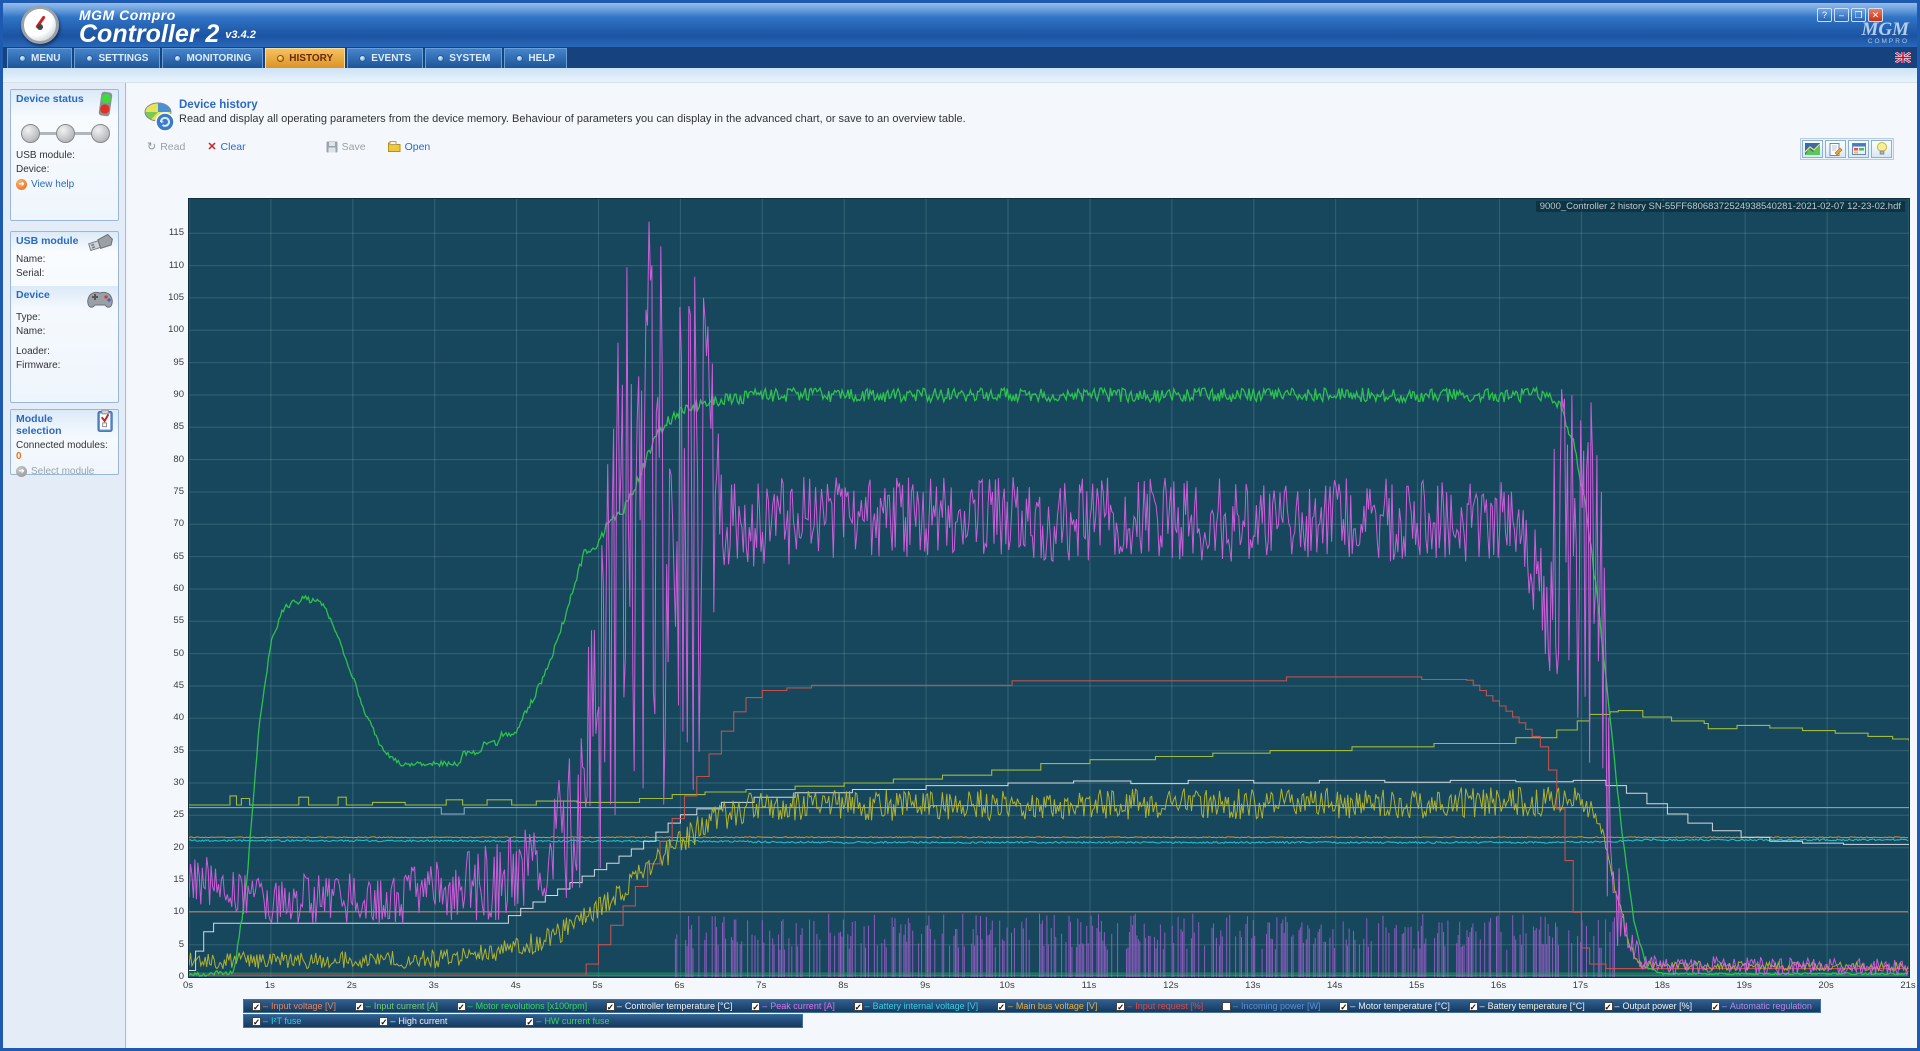  I want to click on y-axis-tick-label: 55, so click(178, 621).